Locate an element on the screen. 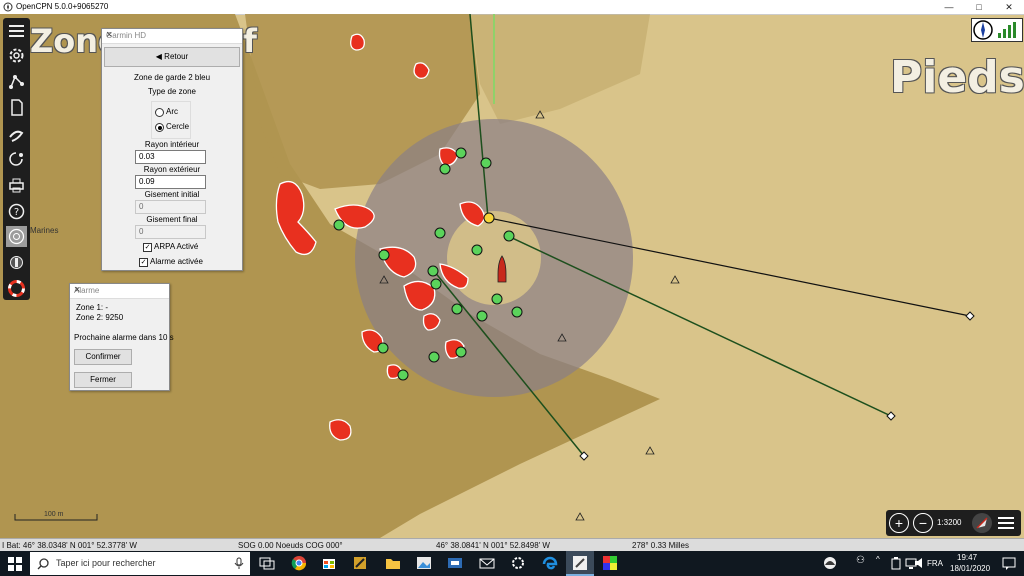  taskbar-search-box: Taper ici pour rechercher is located at coordinates (140, 563).